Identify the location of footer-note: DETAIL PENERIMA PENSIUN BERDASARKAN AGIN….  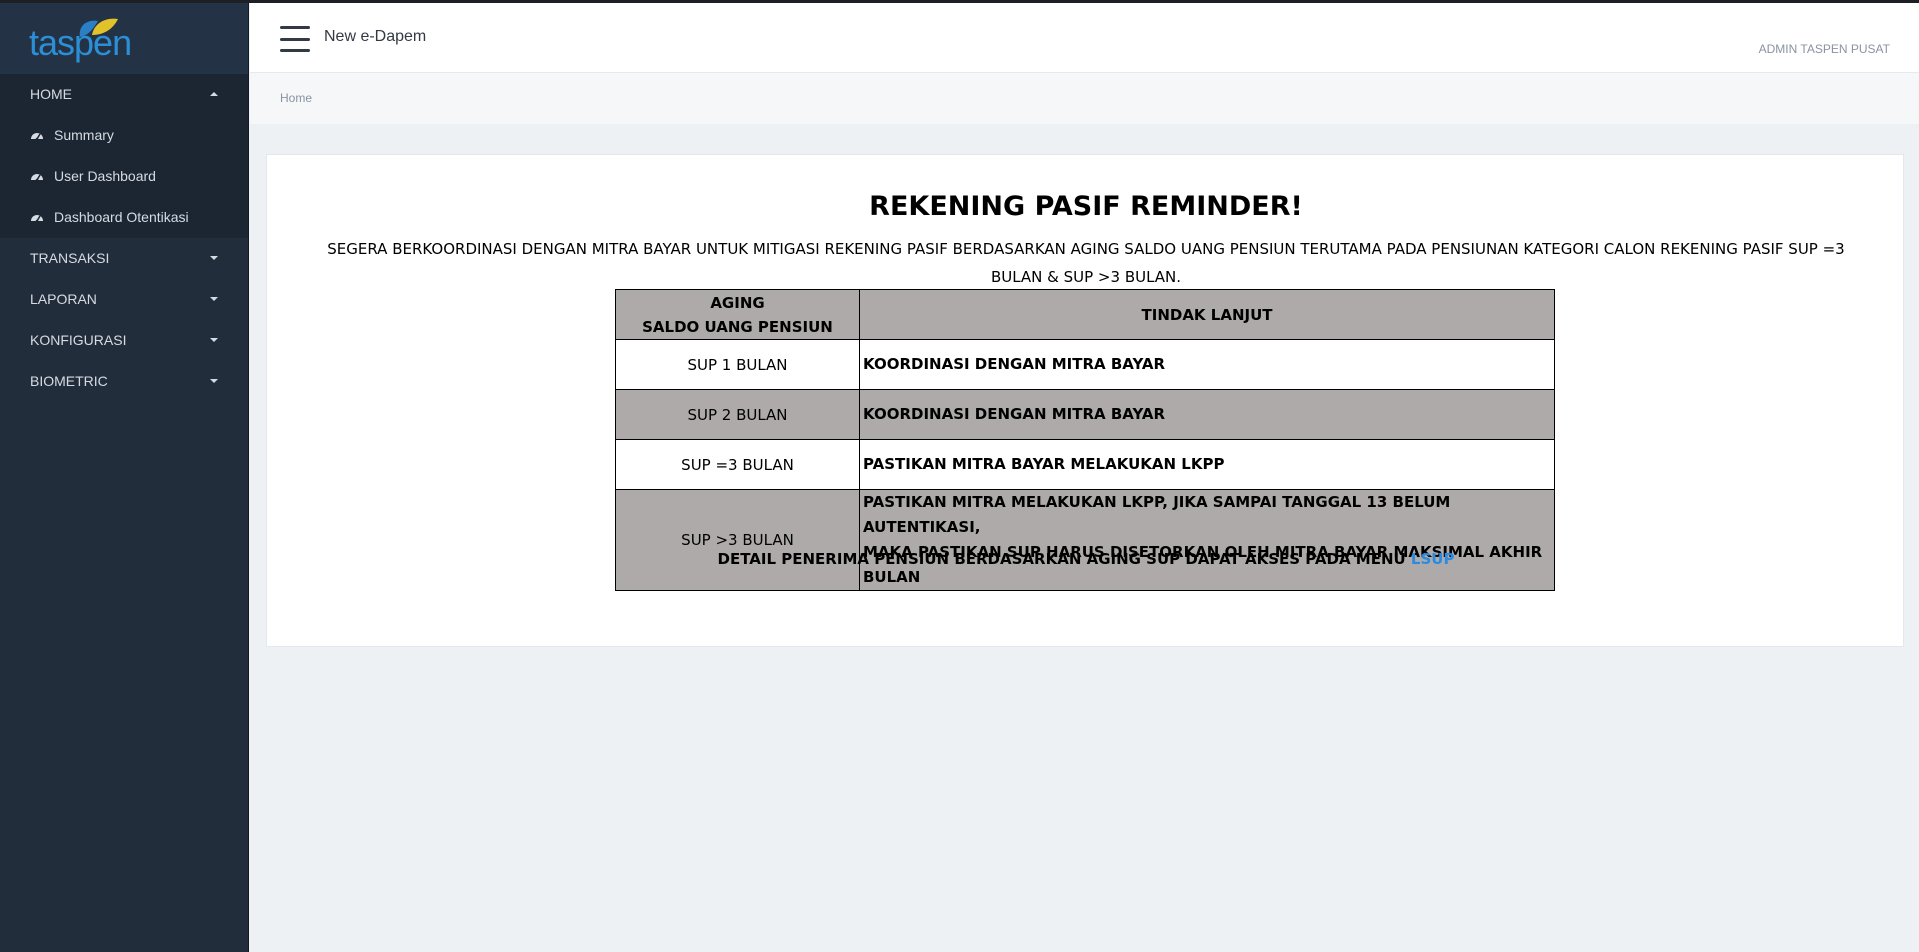
(1086, 559).